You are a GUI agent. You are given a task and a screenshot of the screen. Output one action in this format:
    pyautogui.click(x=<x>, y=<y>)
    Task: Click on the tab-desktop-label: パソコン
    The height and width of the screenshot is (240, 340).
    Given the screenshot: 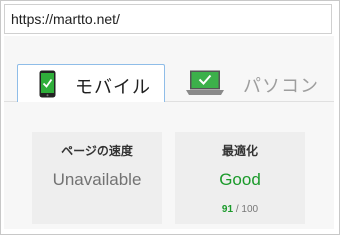 What is the action you would take?
    pyautogui.click(x=281, y=86)
    